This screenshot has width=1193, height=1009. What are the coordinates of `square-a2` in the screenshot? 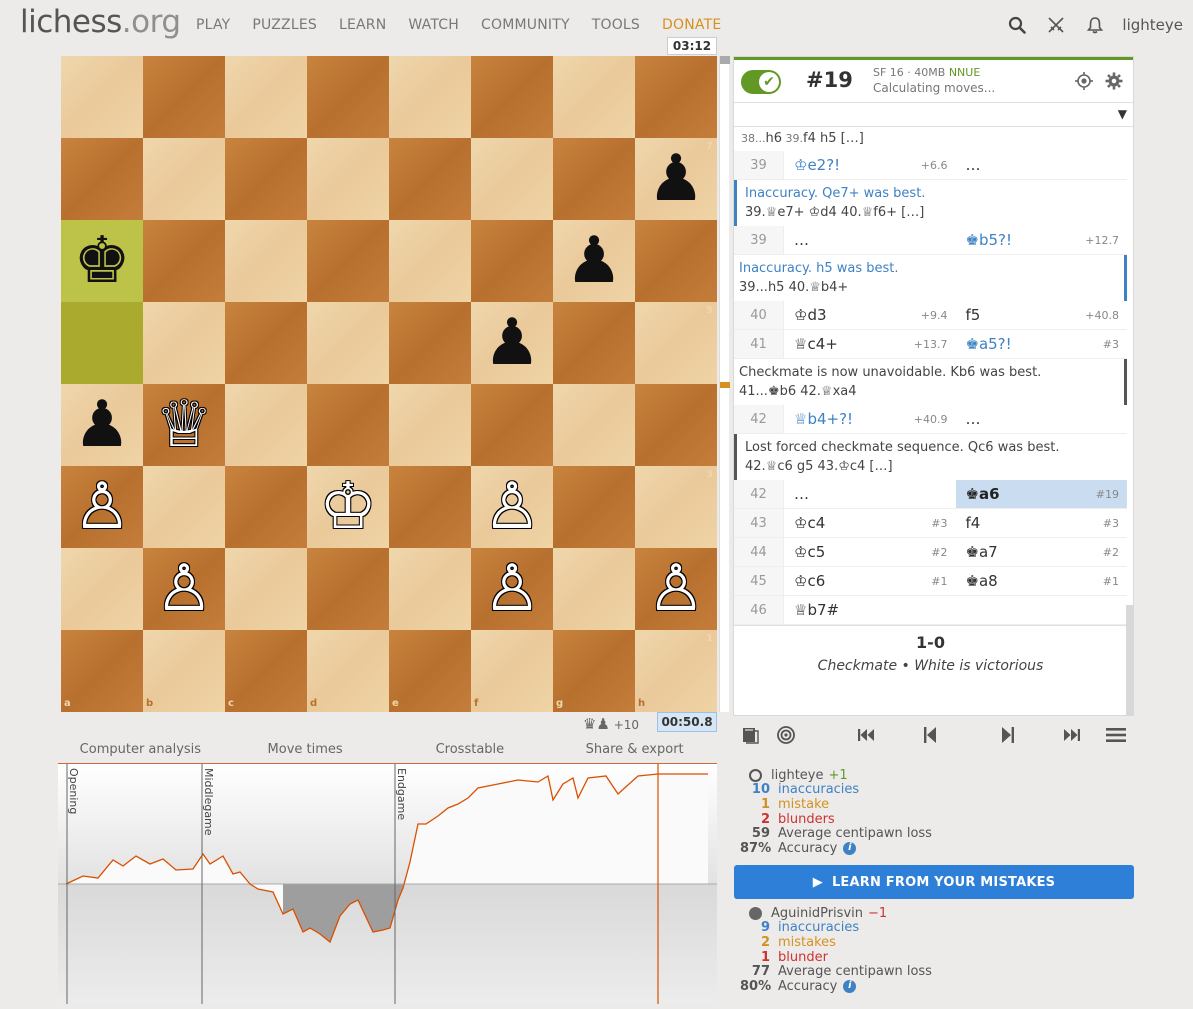 It's located at (102, 589).